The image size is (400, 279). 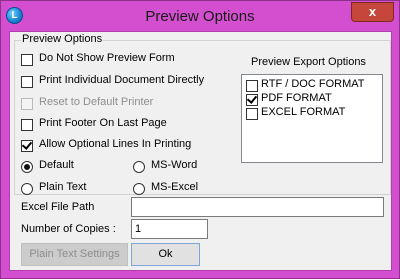 What do you see at coordinates (62, 39) in the screenshot?
I see `preview-options-group-label: Preview Options` at bounding box center [62, 39].